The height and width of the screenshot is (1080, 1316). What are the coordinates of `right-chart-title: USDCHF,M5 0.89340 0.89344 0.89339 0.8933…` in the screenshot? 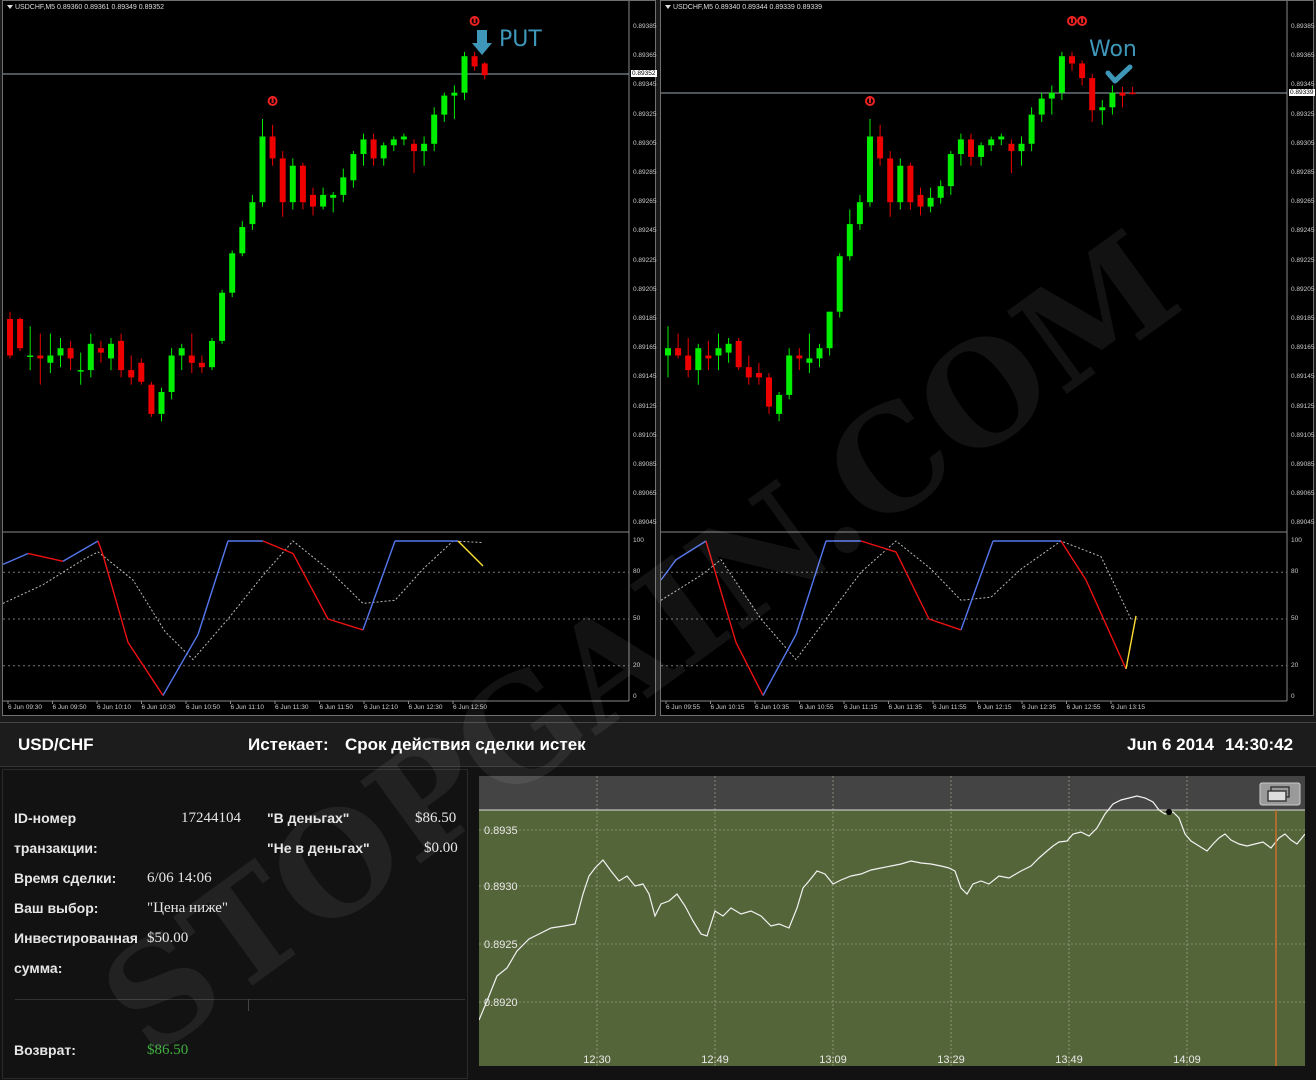 It's located at (743, 7).